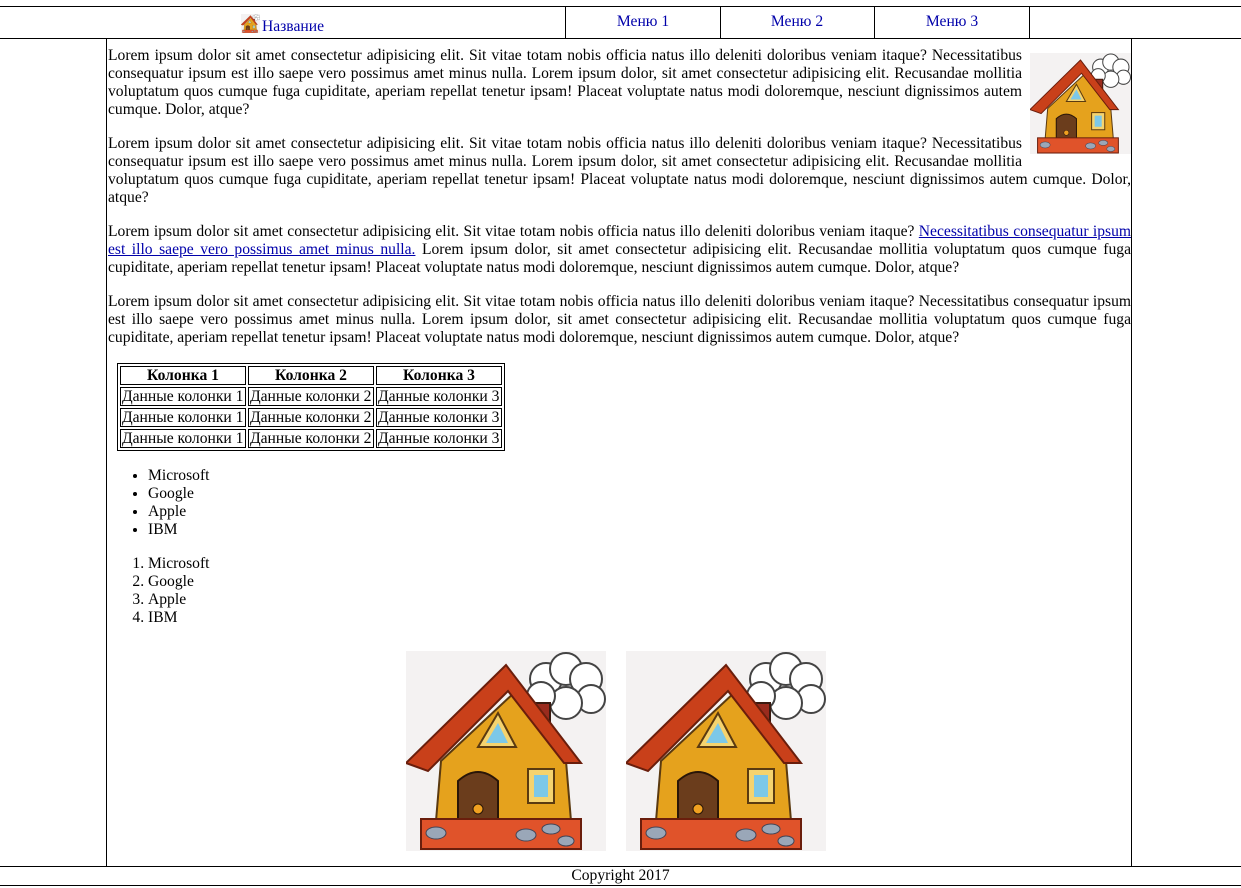  I want to click on menu-item-3-cell: Меню 3, so click(952, 22).